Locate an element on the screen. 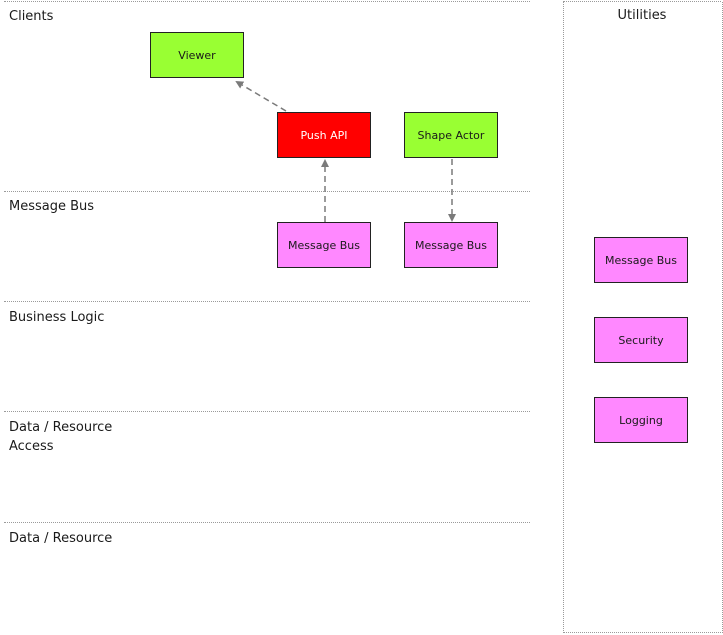 The image size is (723, 635). arrow-push-api-to-viewer is located at coordinates (261, 96).